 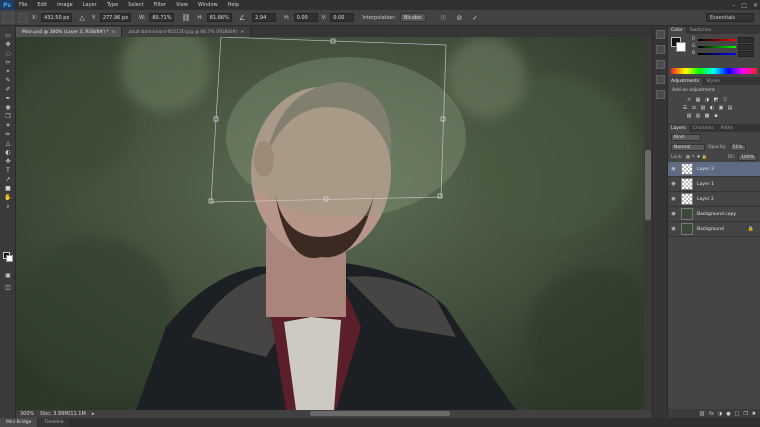 I want to click on width-field: 80.71%, so click(x=162, y=17).